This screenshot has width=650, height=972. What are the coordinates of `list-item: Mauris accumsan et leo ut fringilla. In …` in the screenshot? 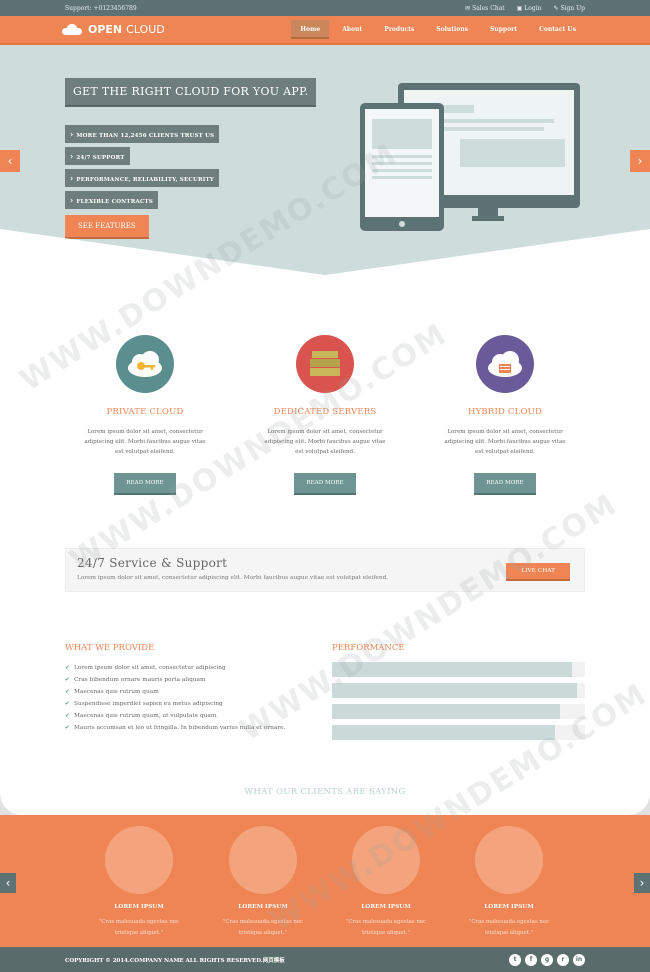 It's located at (190, 728).